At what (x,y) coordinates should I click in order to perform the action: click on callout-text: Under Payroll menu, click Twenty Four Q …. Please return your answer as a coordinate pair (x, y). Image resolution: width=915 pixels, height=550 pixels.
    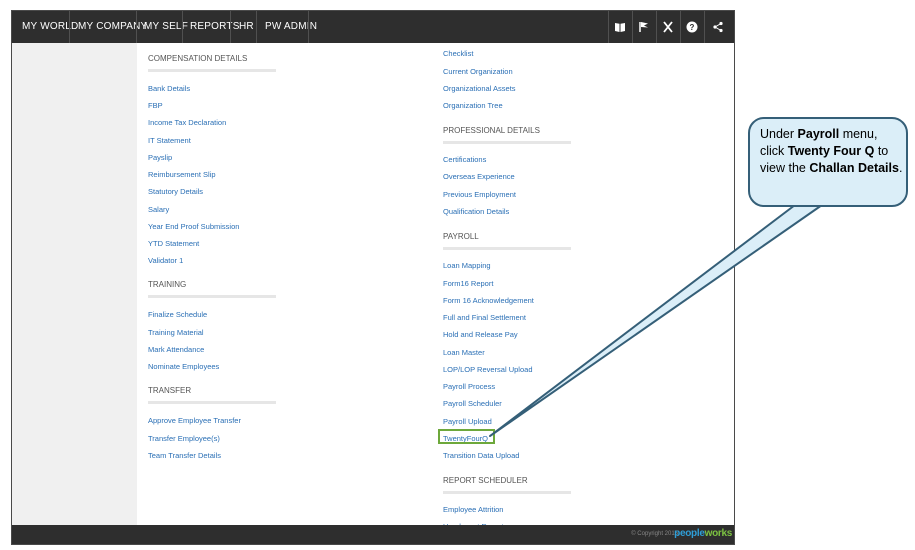
    Looking at the image, I should click on (832, 151).